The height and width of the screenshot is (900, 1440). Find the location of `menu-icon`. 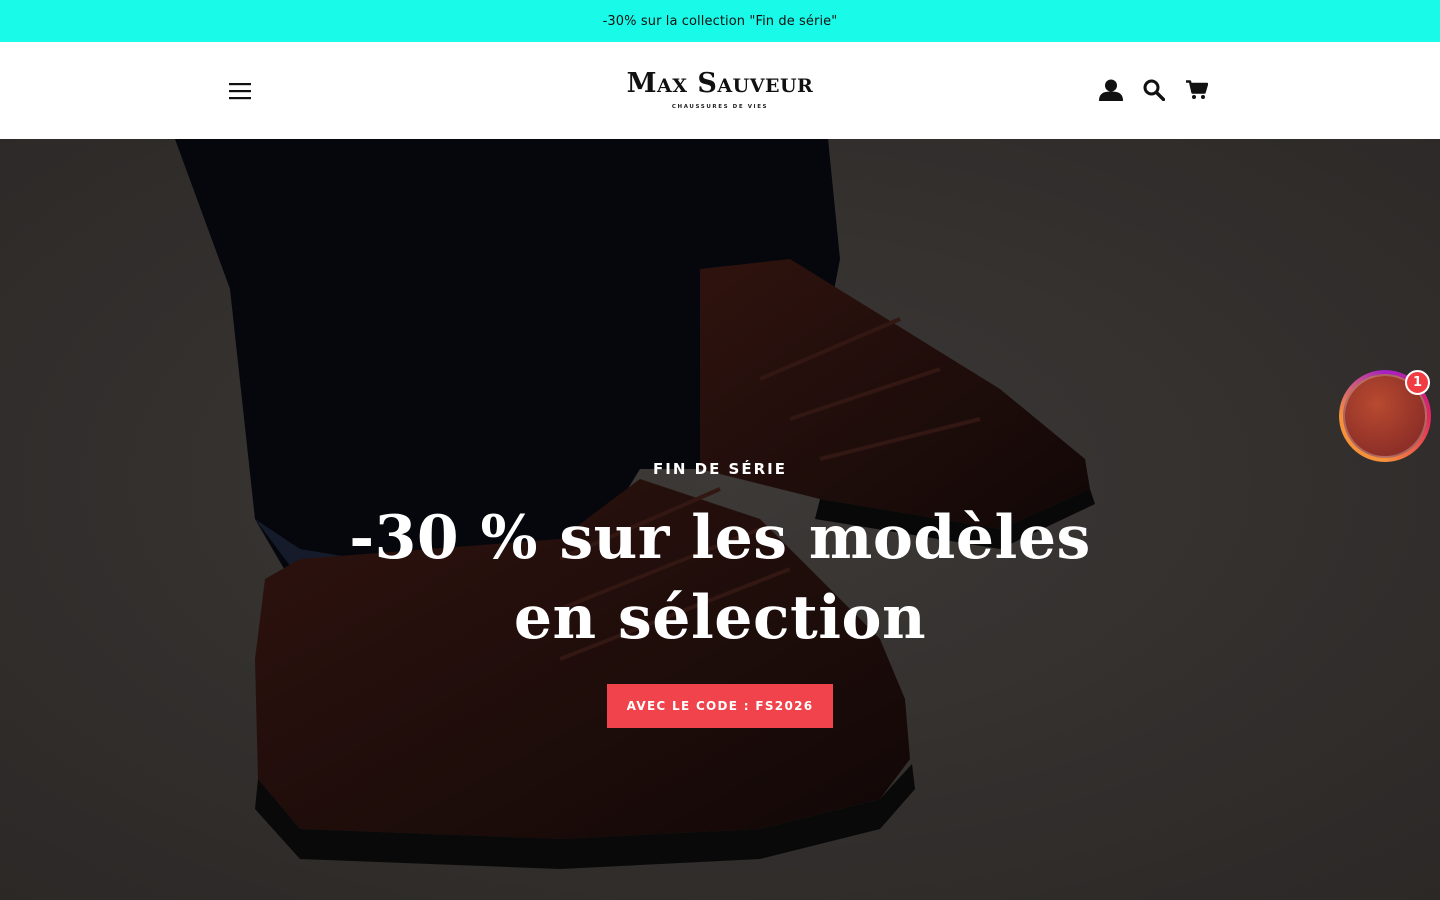

menu-icon is located at coordinates (240, 91).